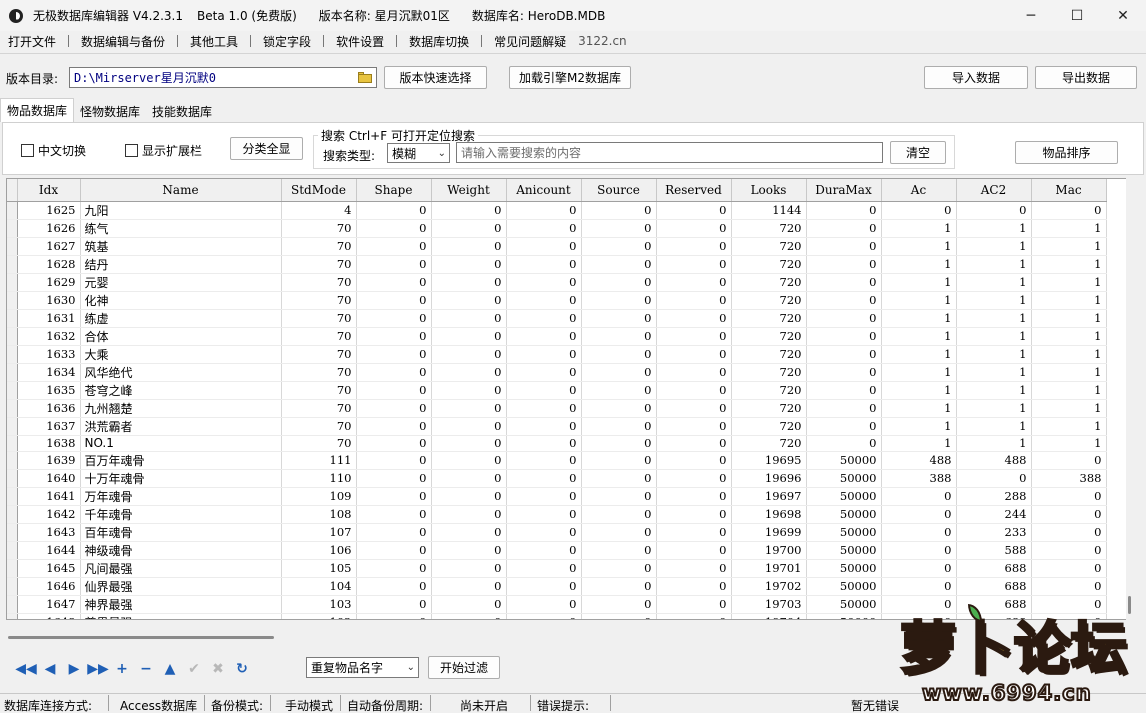 The width and height of the screenshot is (1146, 713). Describe the element at coordinates (557, 496) in the screenshot. I see `table-row: 1641 万年魂骨 109 0 0 0 0 0 19697 50000 0 288 0` at that location.